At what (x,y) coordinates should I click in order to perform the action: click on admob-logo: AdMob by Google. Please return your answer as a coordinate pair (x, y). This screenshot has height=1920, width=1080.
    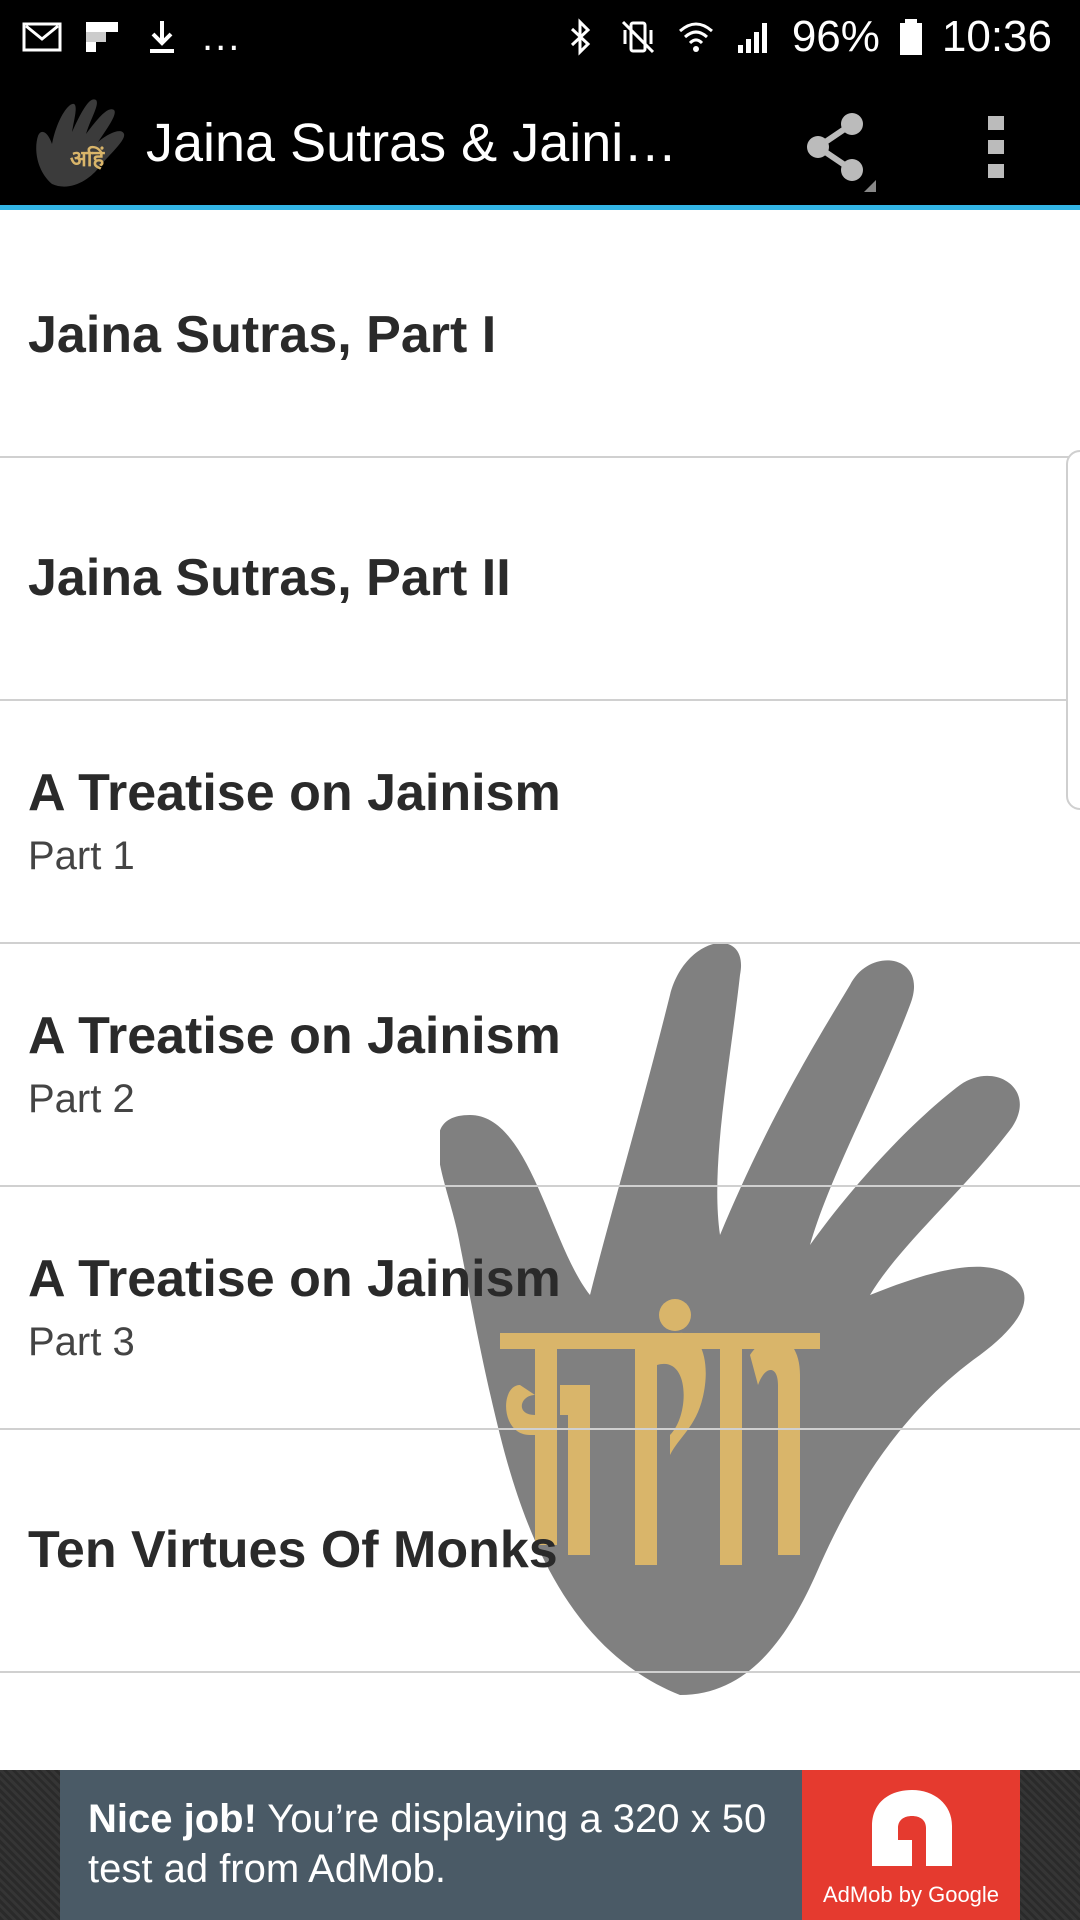
    Looking at the image, I should click on (911, 1845).